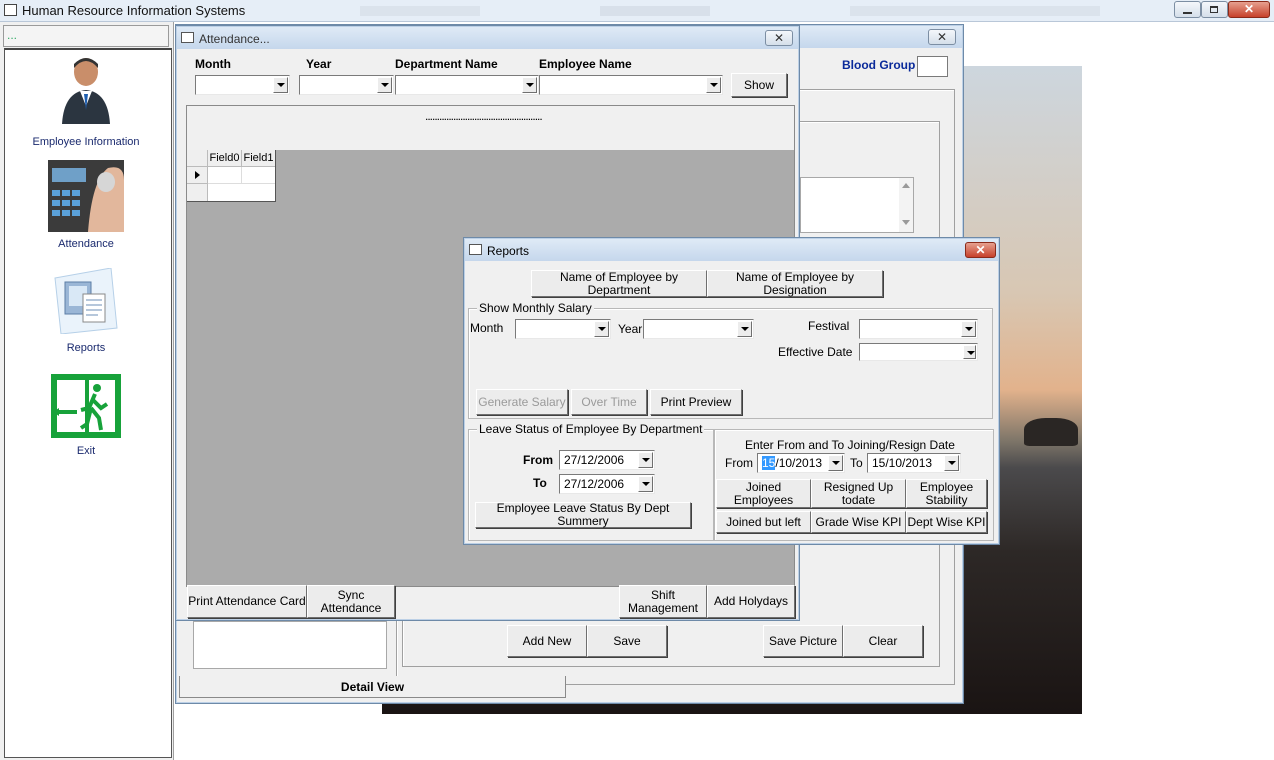 The height and width of the screenshot is (760, 1274). Describe the element at coordinates (801, 463) in the screenshot. I see `joining-from-date: 15/10/2013` at that location.